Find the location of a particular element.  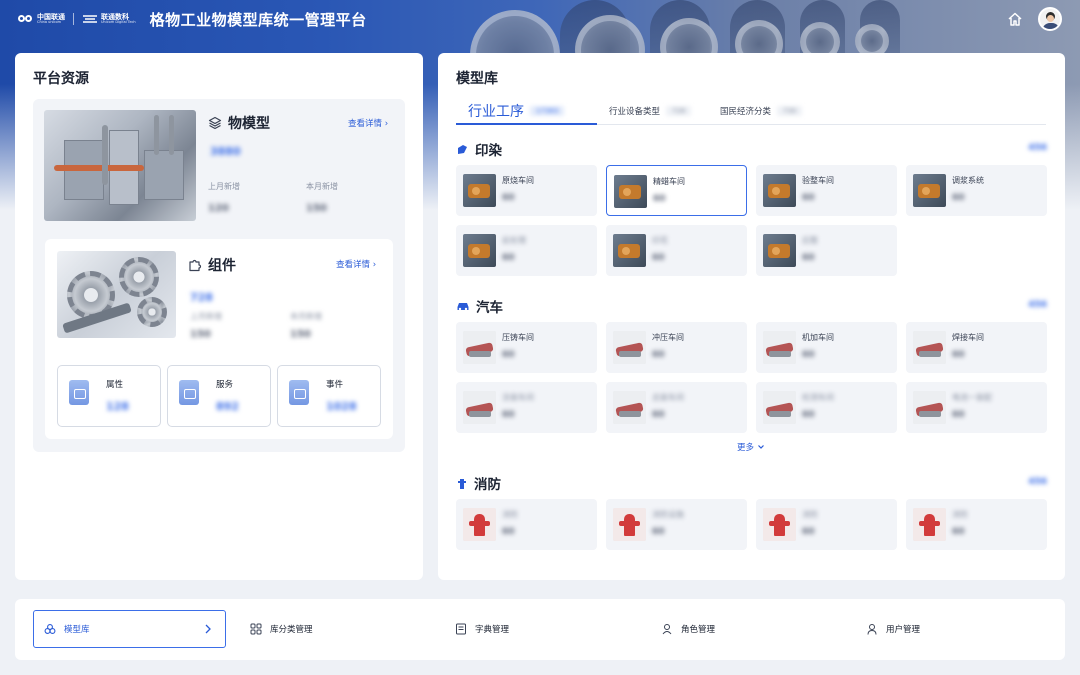

tile-name: 精蜡车间 is located at coordinates (669, 181).